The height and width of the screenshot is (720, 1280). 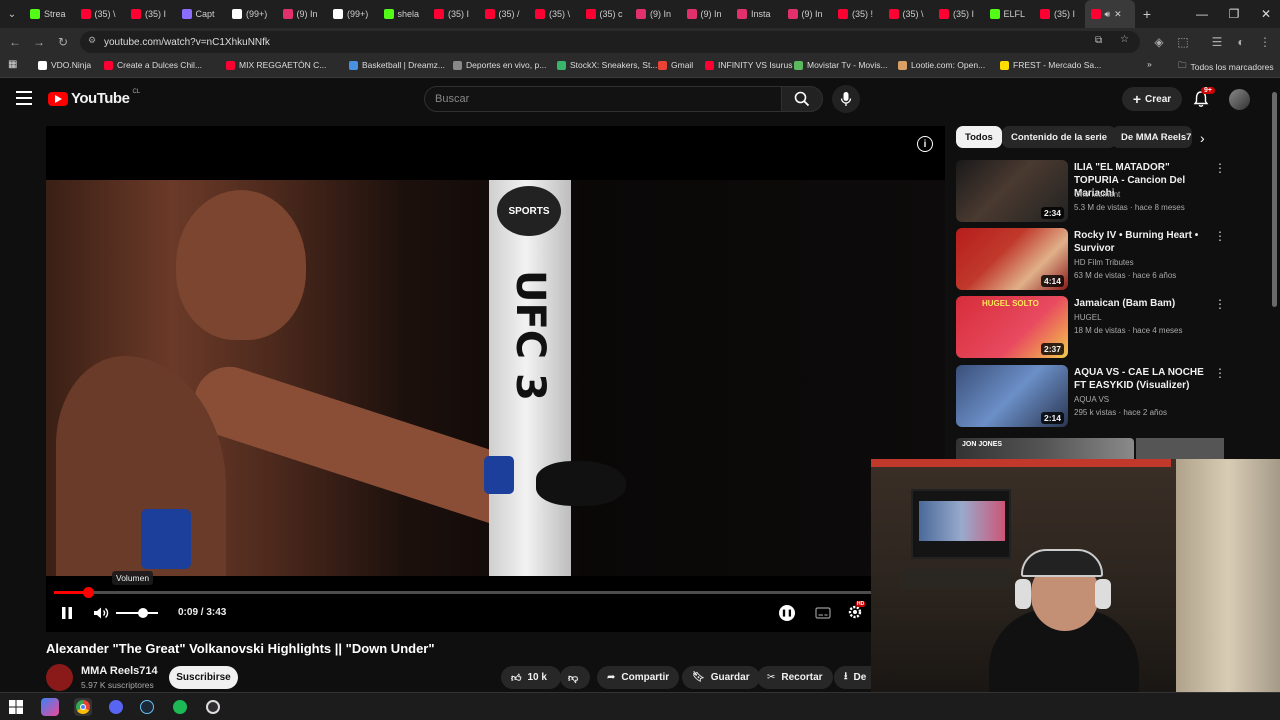 What do you see at coordinates (1097, 194) in the screenshot?
I see `recommendation-channel: One Moment` at bounding box center [1097, 194].